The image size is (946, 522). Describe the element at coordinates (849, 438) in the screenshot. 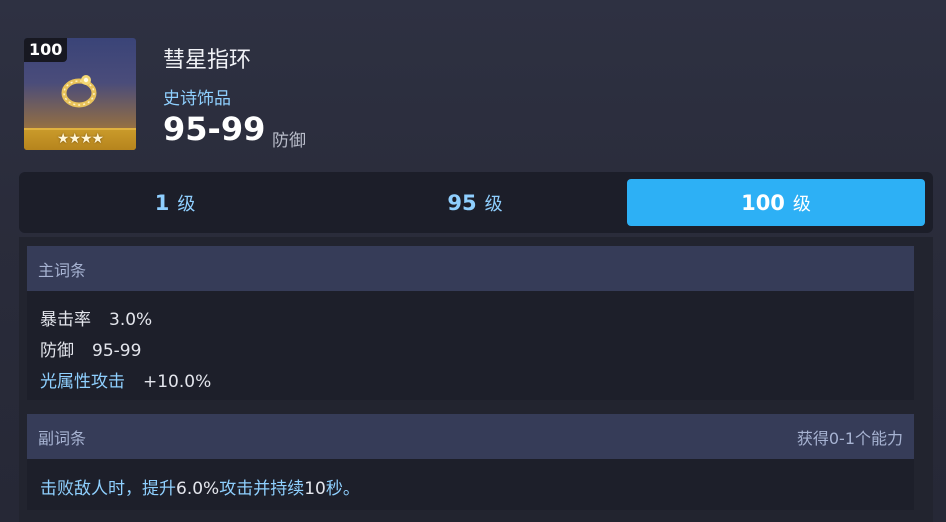

I see `sub-stats-note: 获得0-1个能力` at that location.